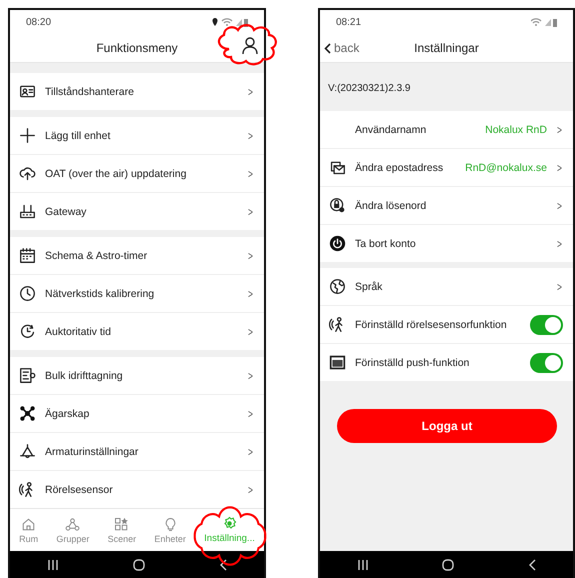  I want to click on menu-item-label: Nätverkstids kalibrering, so click(100, 294).